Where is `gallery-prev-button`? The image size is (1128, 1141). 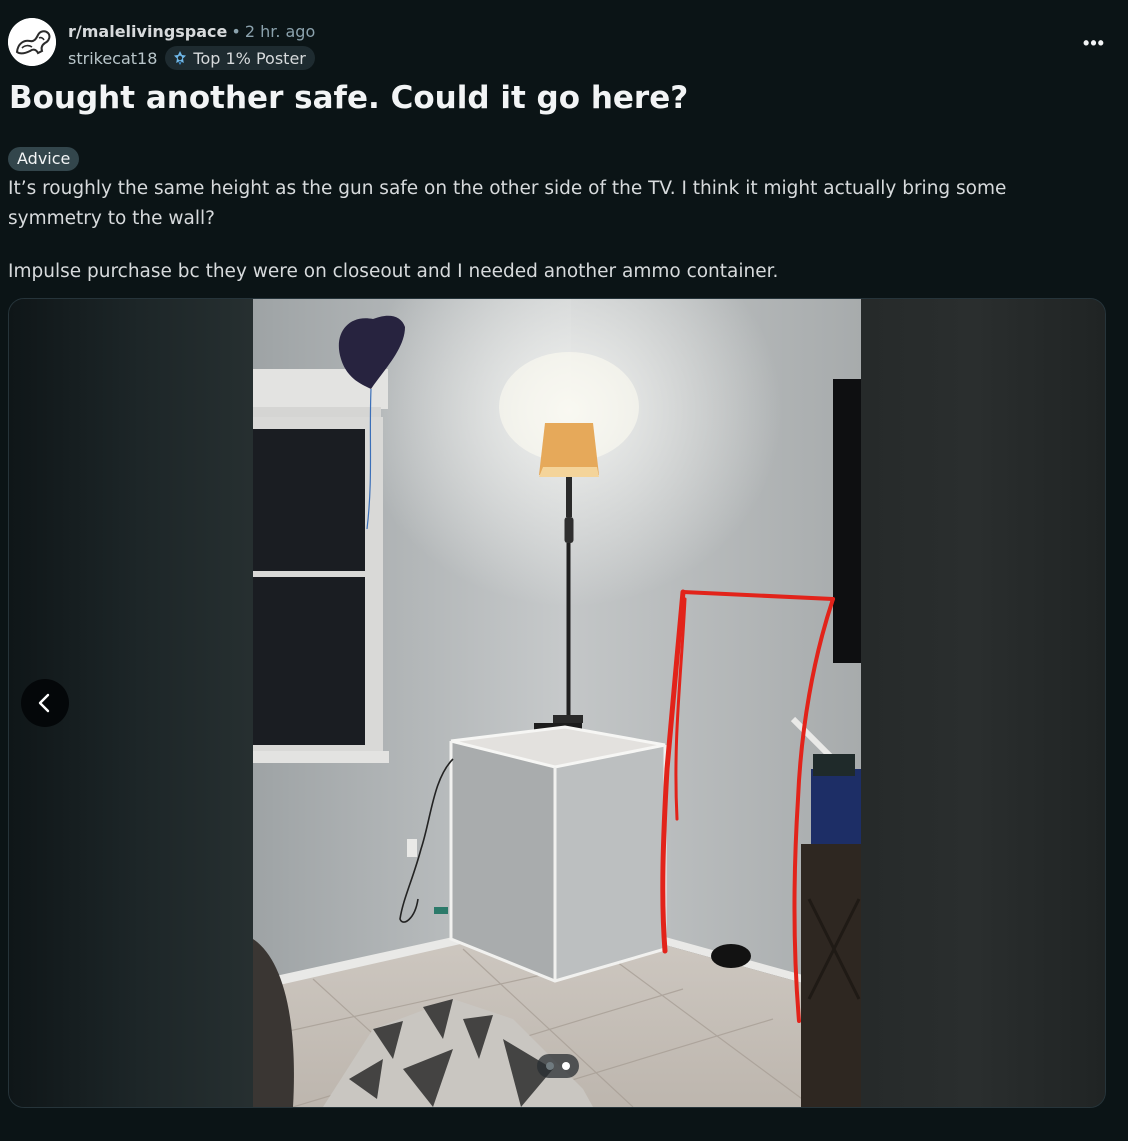 gallery-prev-button is located at coordinates (45, 703).